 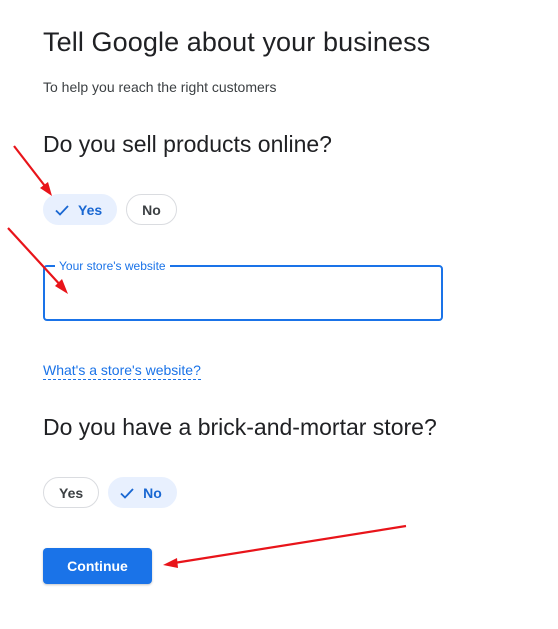 I want to click on online-sales-no-chip: No, so click(x=151, y=209).